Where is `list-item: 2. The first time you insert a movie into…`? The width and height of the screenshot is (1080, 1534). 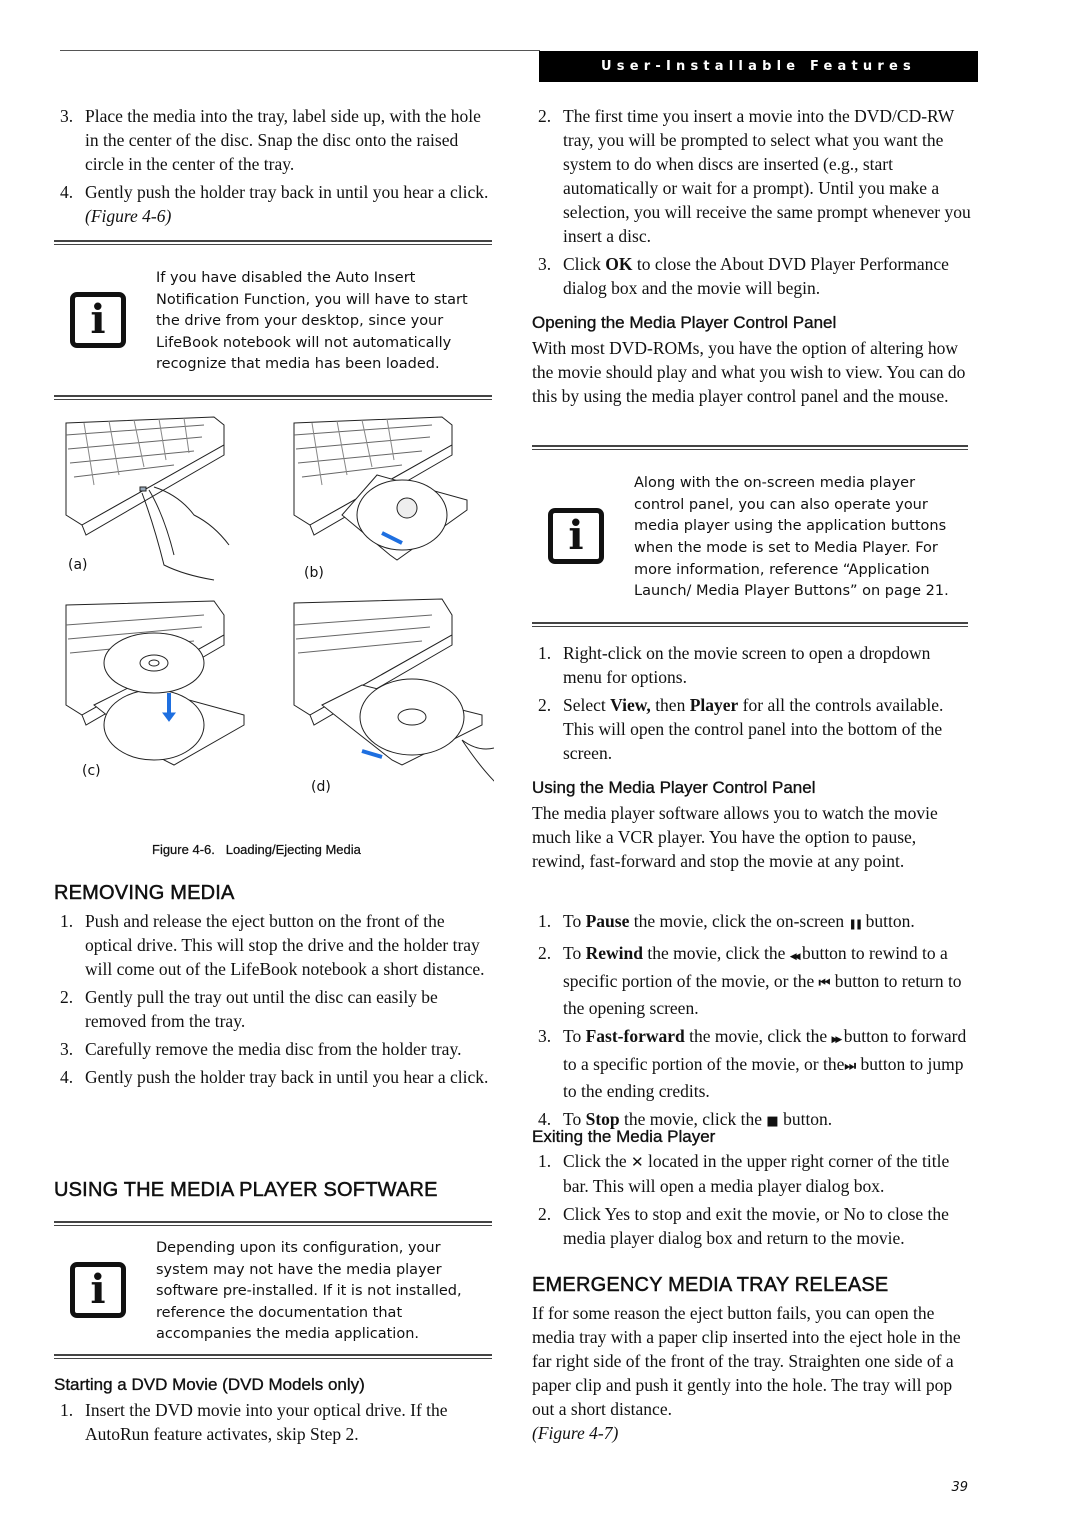
list-item: 2. The first time you insert a movie into… is located at coordinates (754, 176).